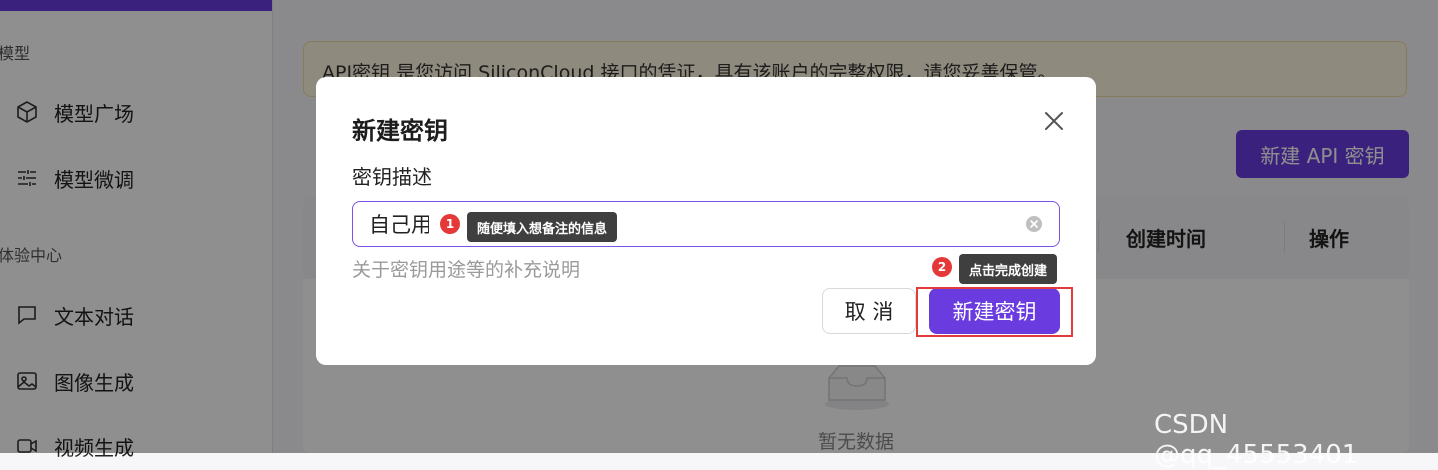  I want to click on key-description-help: 关于密钥用途等的补充说明, so click(466, 270).